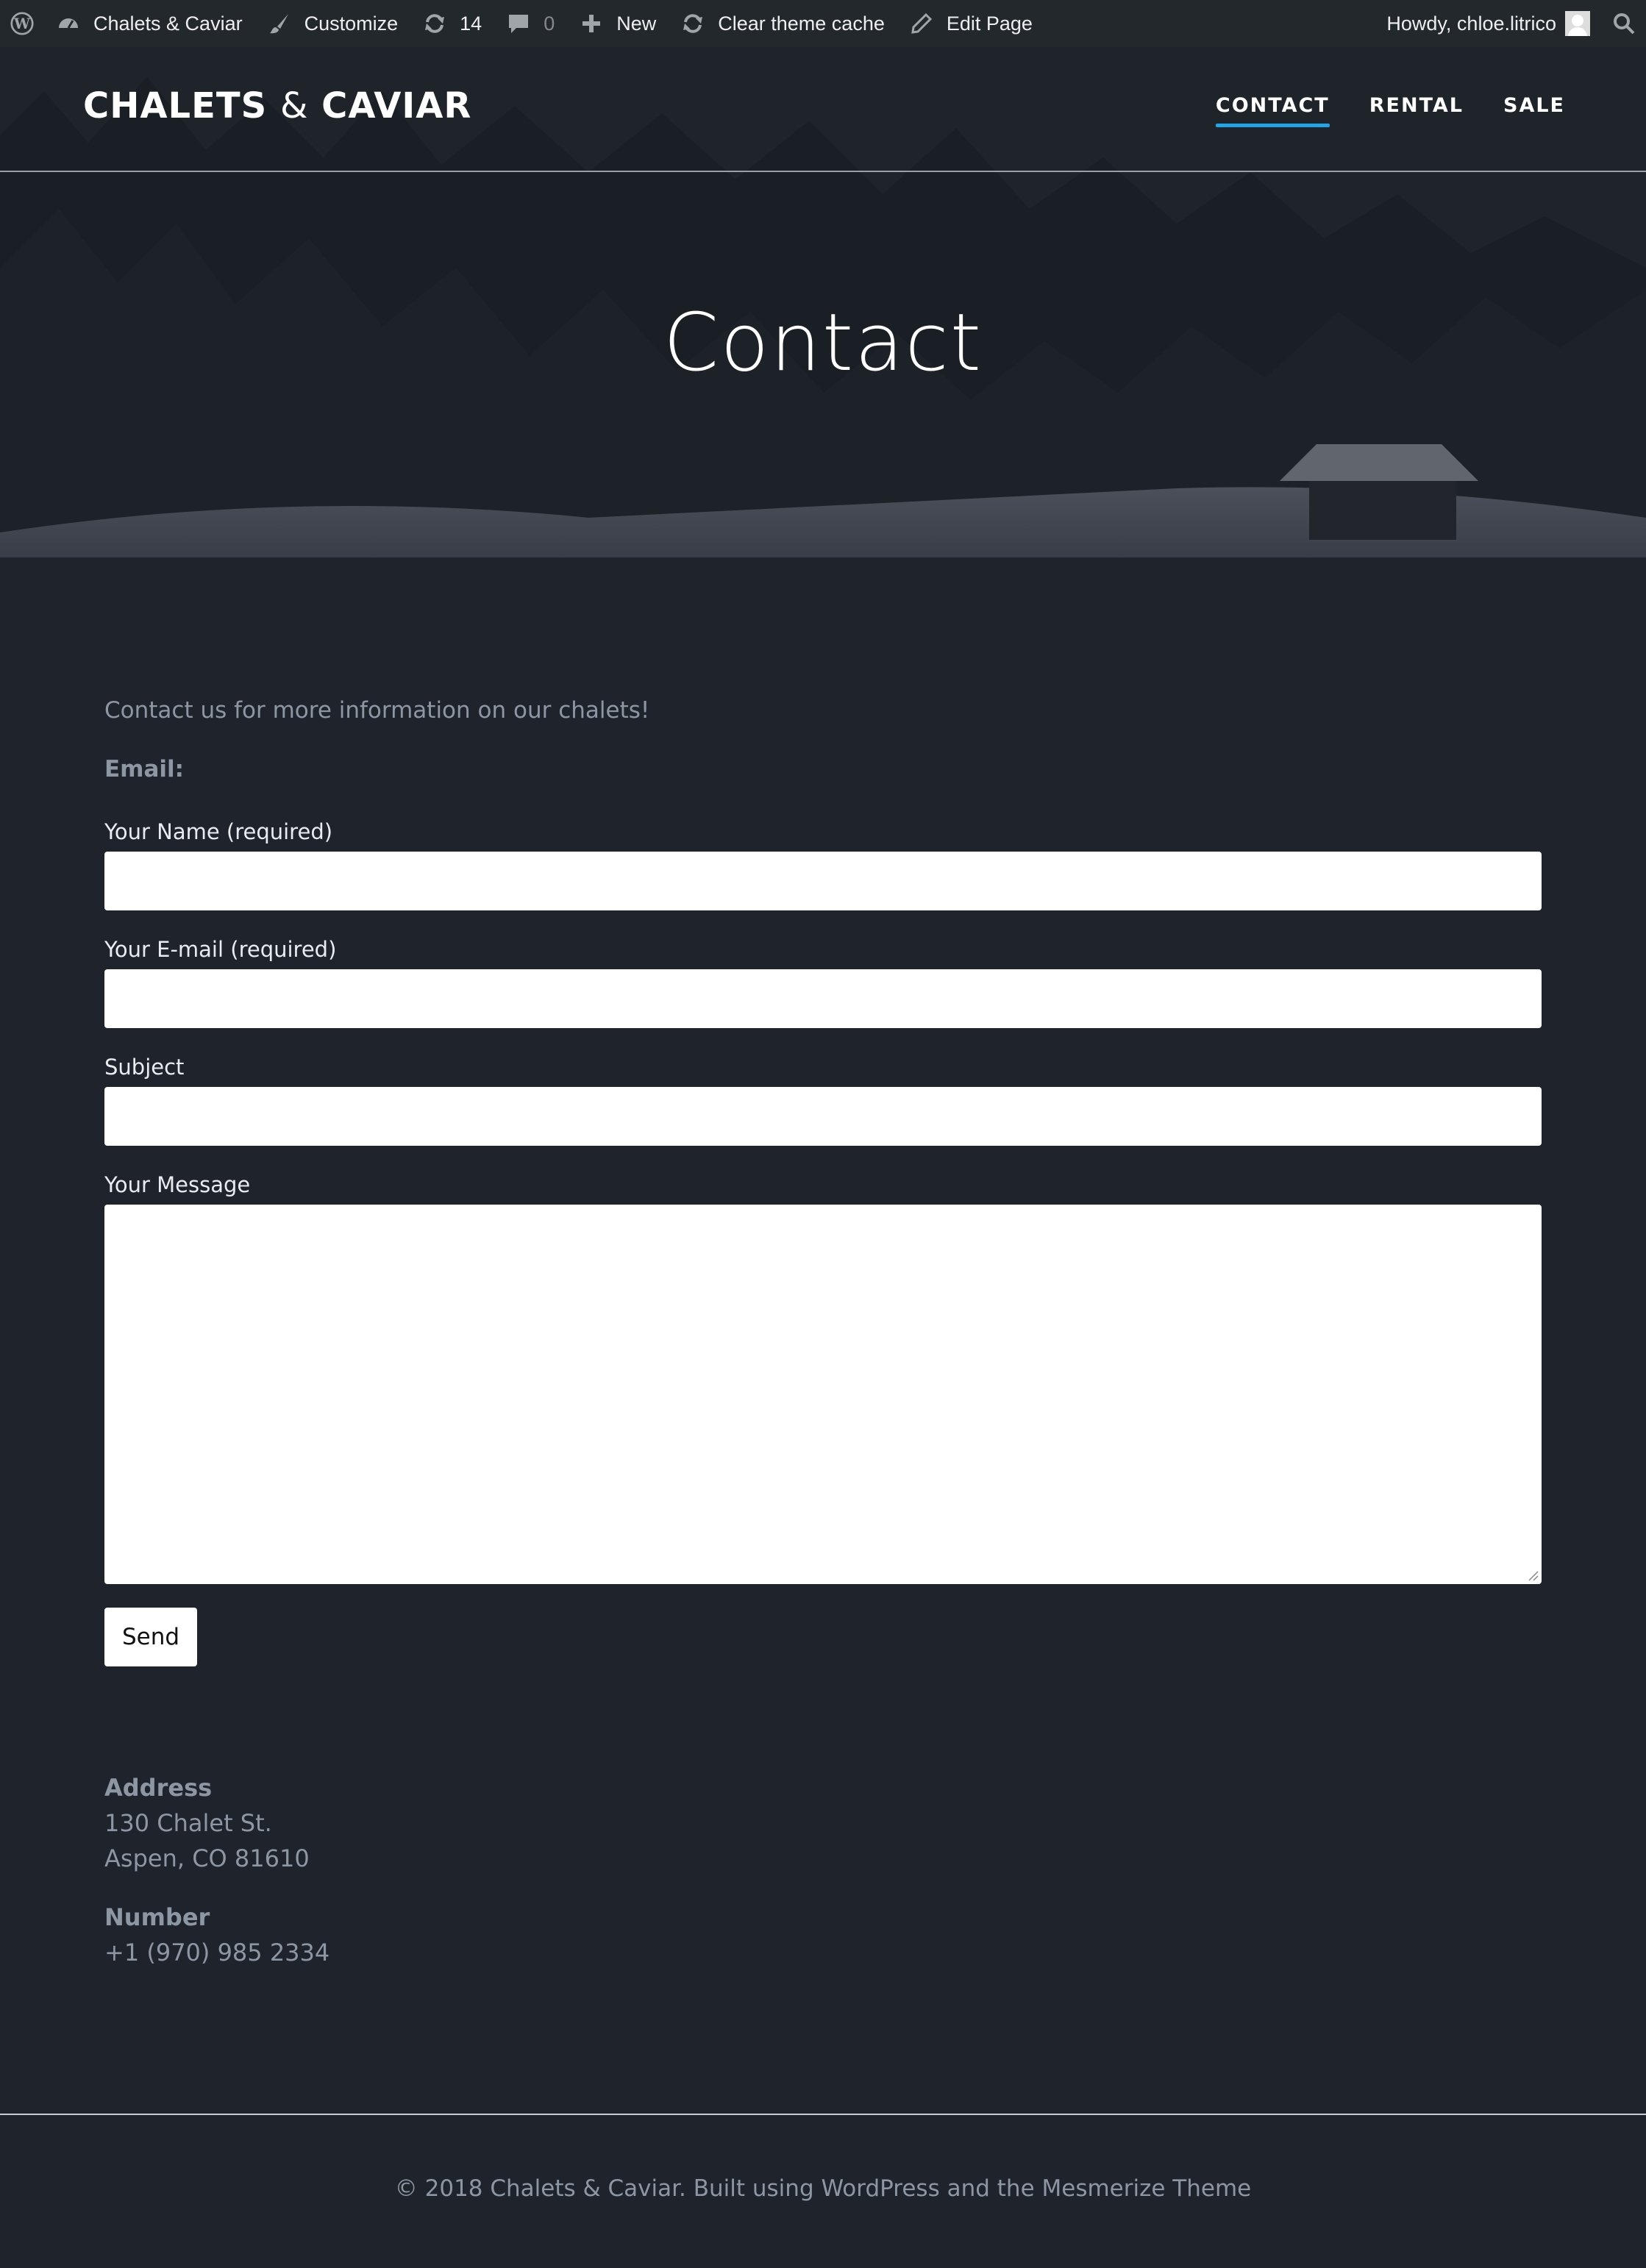 The width and height of the screenshot is (1646, 2268). I want to click on brand-part2: CAVIAR, so click(390, 105).